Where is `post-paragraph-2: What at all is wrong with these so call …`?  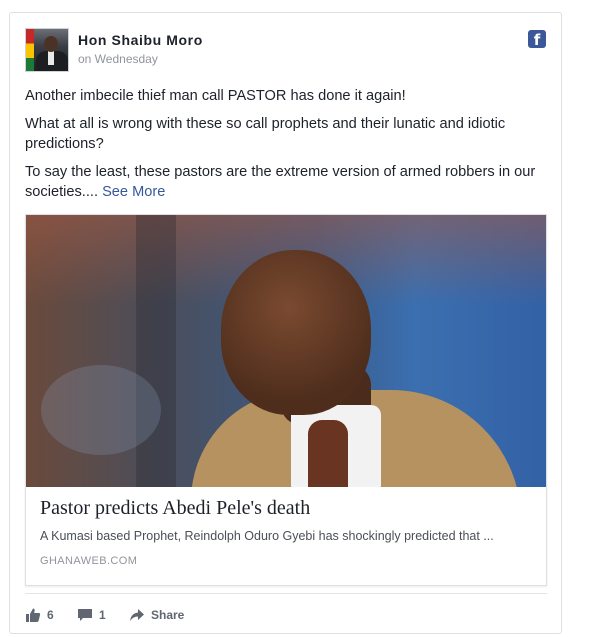 post-paragraph-2: What at all is wrong with these so call … is located at coordinates (265, 134).